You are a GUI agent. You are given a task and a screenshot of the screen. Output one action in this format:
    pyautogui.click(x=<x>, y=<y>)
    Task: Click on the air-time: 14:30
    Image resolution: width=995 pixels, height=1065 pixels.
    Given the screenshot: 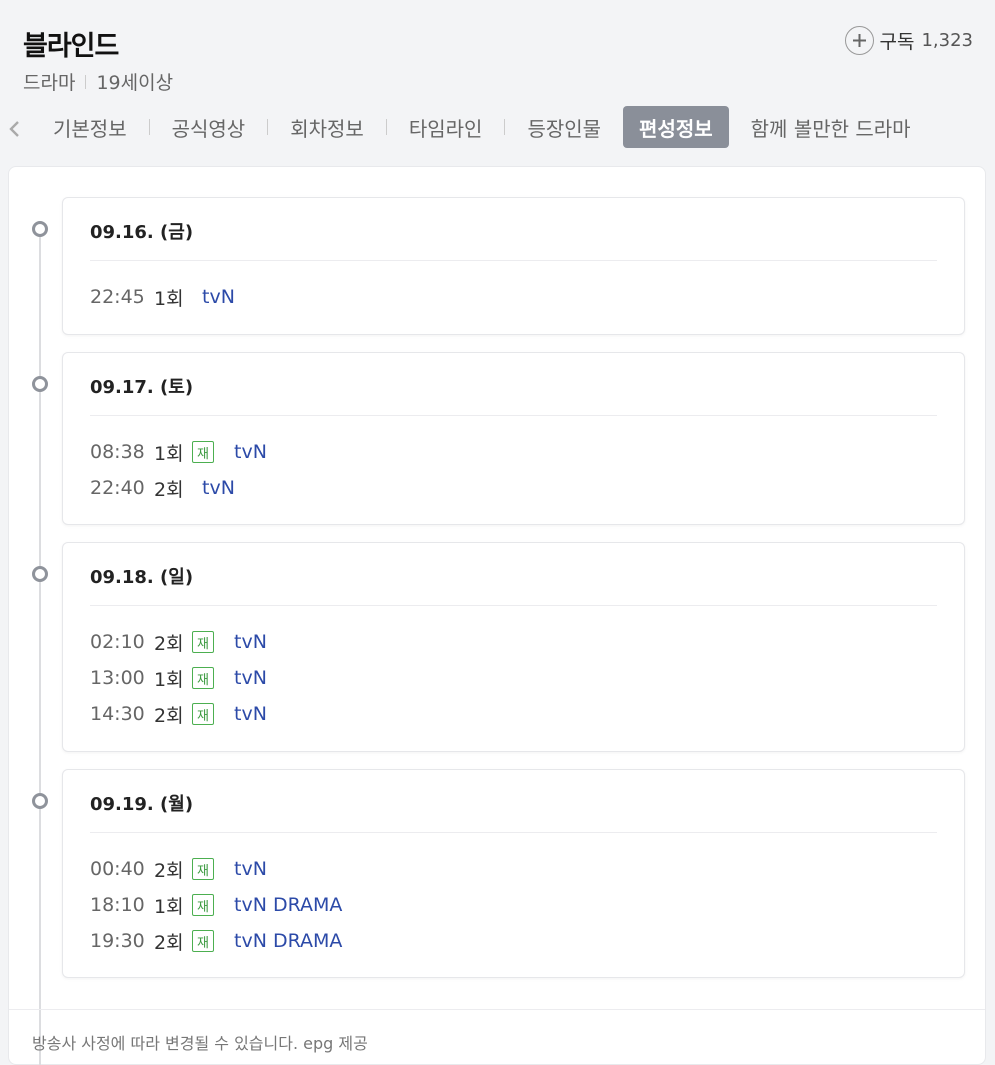 What is the action you would take?
    pyautogui.click(x=117, y=714)
    